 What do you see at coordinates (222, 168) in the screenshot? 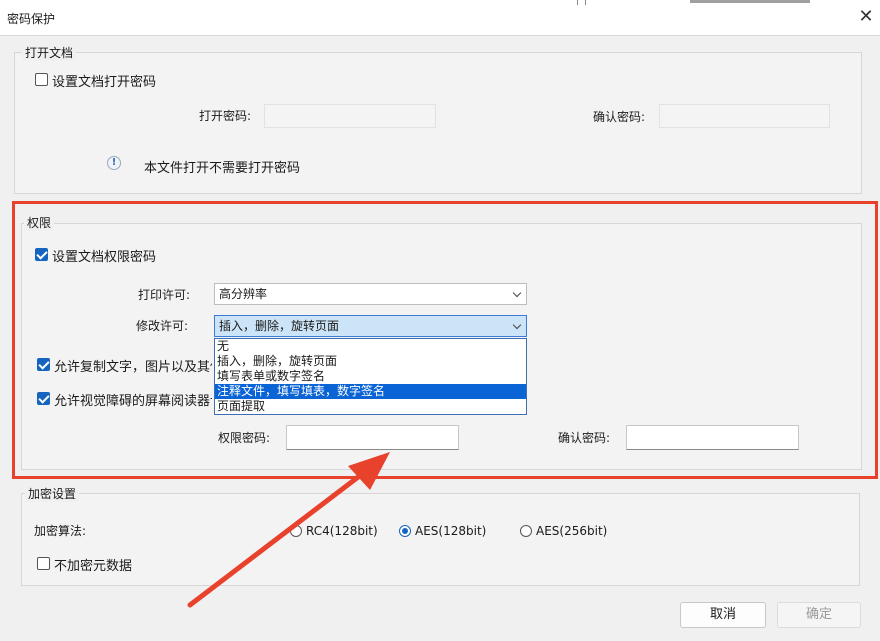
I see `open-info-text: 本文件打开不需要打开密码` at bounding box center [222, 168].